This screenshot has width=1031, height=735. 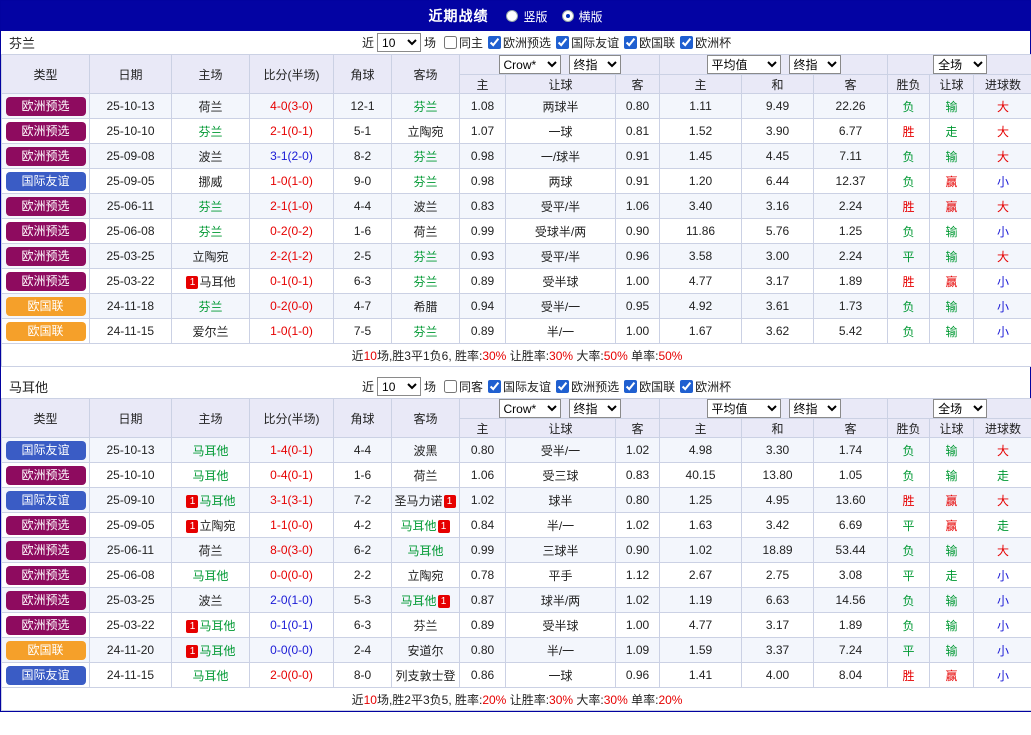 What do you see at coordinates (291, 650) in the screenshot?
I see `score-text: 0-0(0-0)` at bounding box center [291, 650].